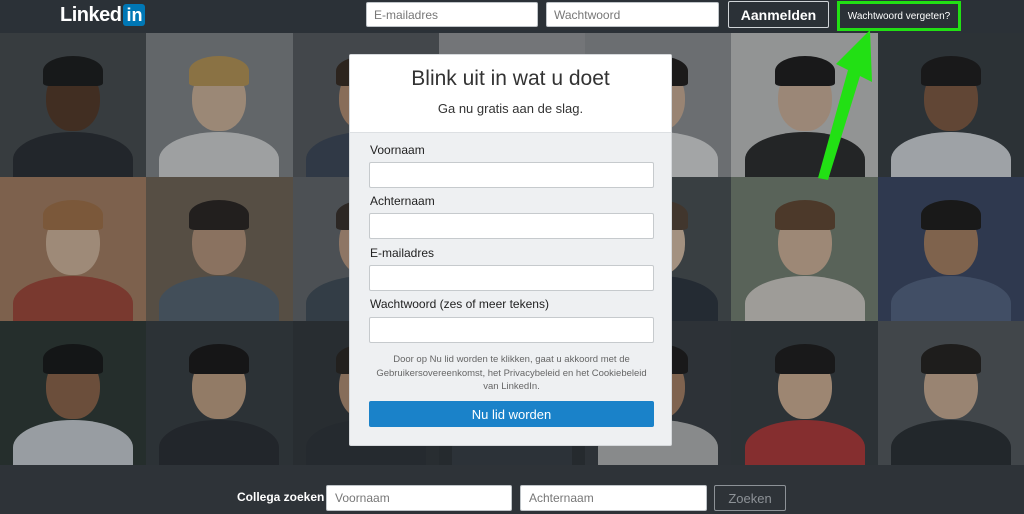  What do you see at coordinates (402, 253) in the screenshot?
I see `email-label: E-mailadres` at bounding box center [402, 253].